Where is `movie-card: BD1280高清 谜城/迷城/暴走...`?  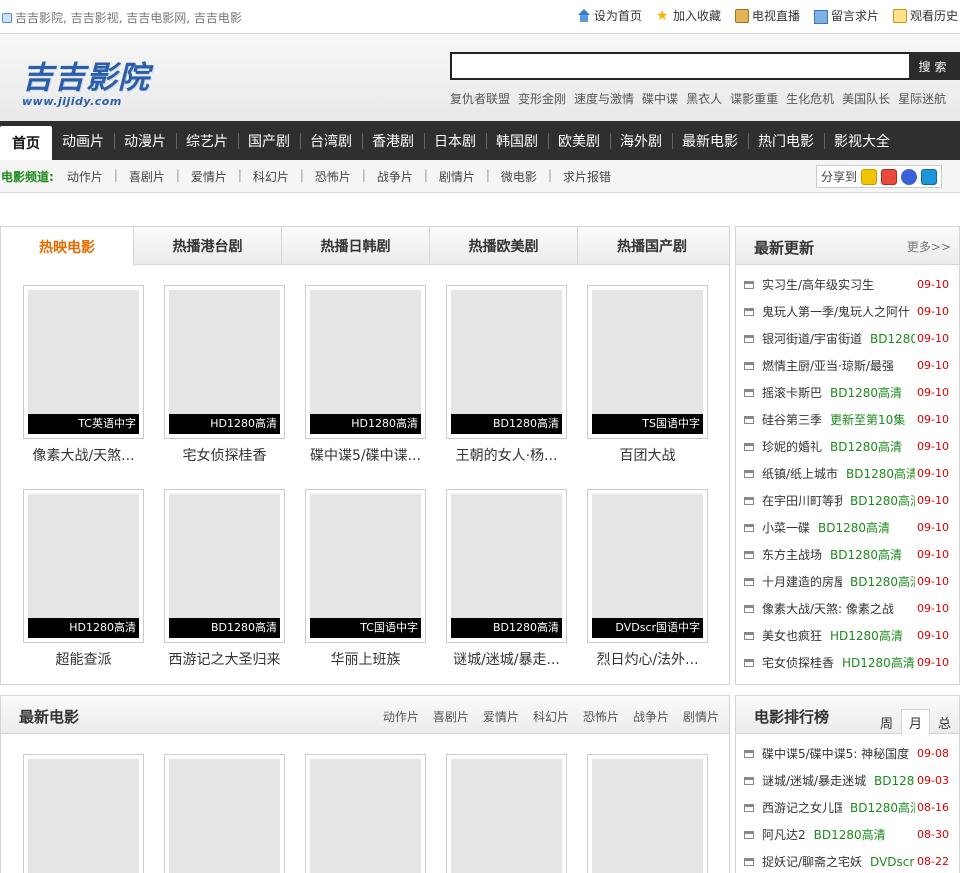 movie-card: BD1280高清 谜城/迷城/暴走... is located at coordinates (506, 580).